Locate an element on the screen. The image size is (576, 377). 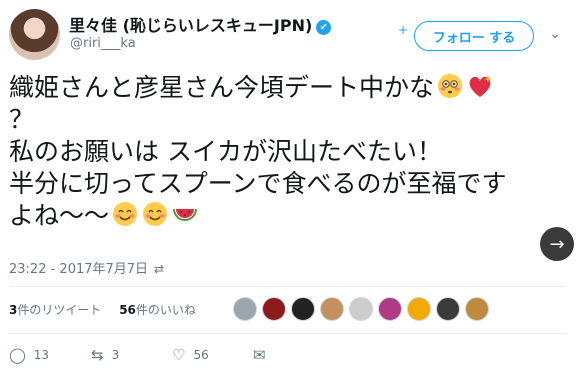
retweet-icon: ⇆ is located at coordinates (97, 355).